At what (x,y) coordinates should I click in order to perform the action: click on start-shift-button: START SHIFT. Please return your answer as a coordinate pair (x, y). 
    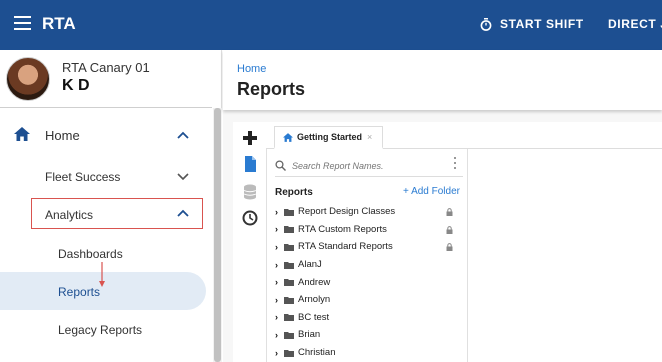
    Looking at the image, I should click on (532, 24).